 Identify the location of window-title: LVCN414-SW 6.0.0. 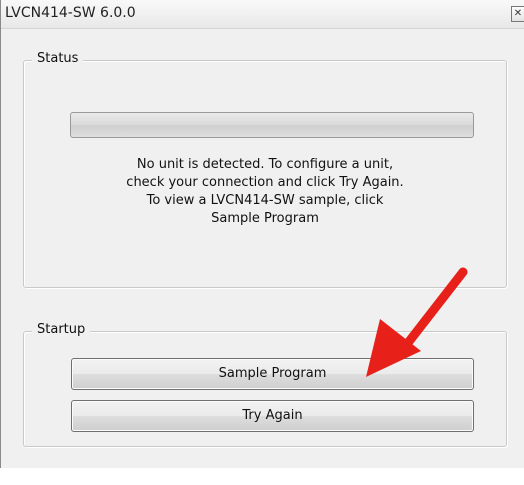
(70, 13).